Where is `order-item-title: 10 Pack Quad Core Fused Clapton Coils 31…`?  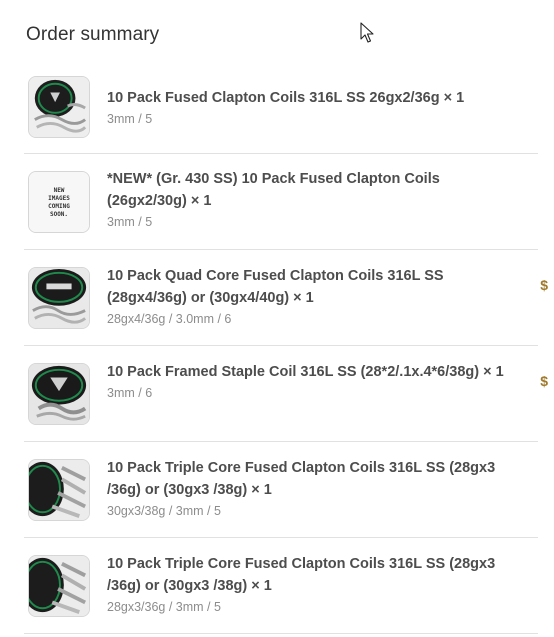
order-item-title: 10 Pack Quad Core Fused Clapton Coils 31… is located at coordinates (275, 287).